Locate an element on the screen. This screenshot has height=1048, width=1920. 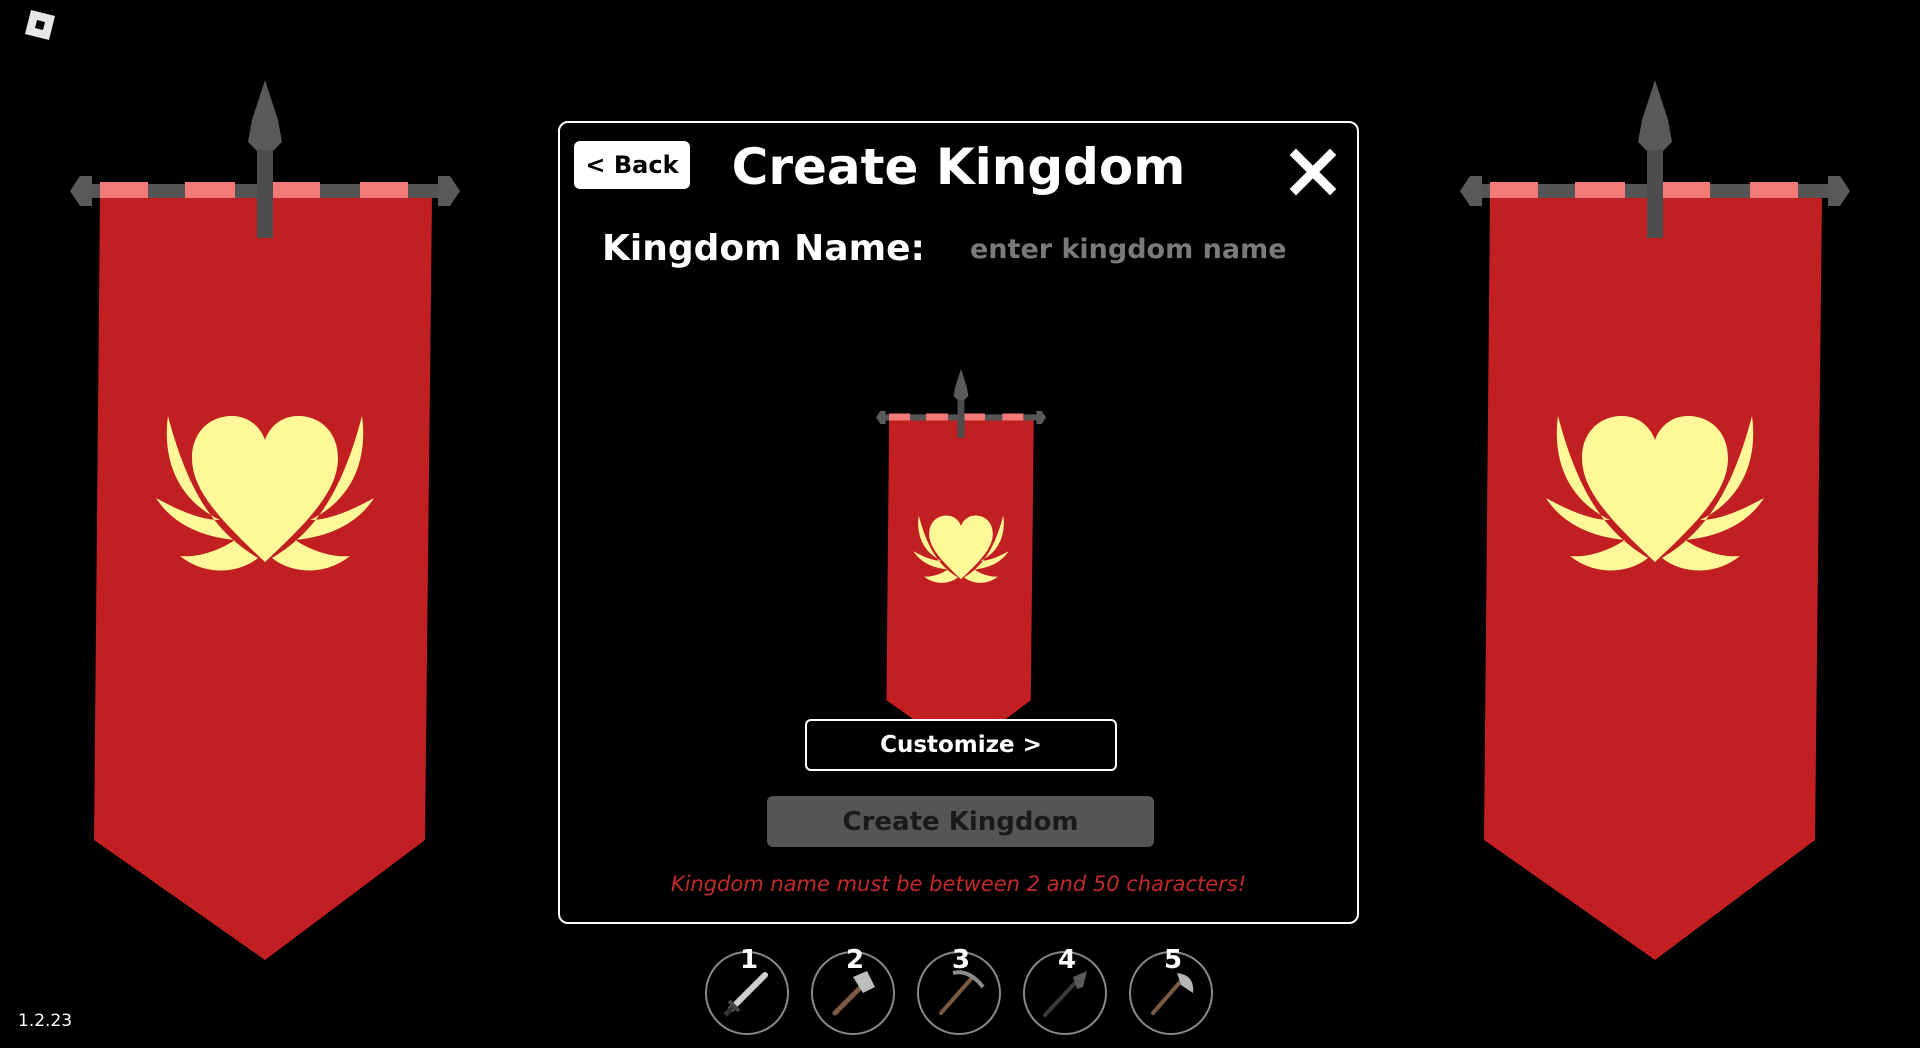
shovel-icon is located at coordinates (1065, 994).